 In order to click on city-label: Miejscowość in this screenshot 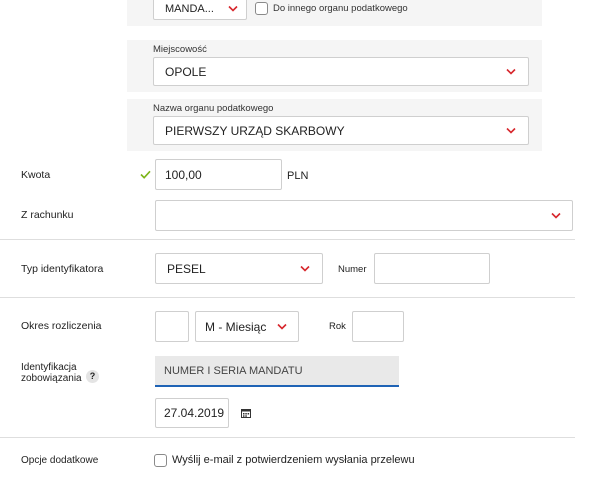, I will do `click(180, 49)`.